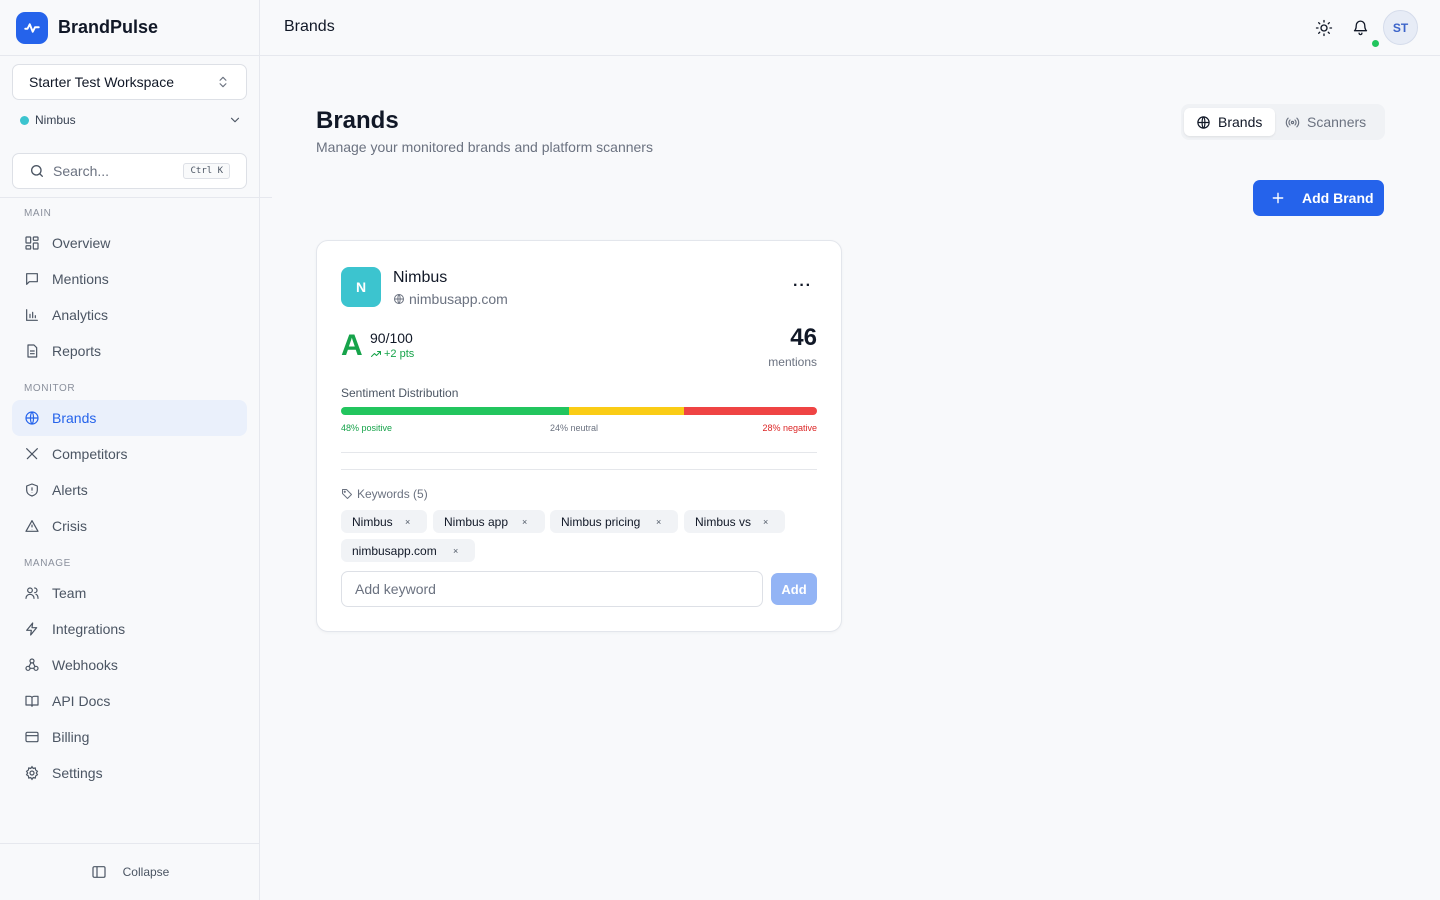  I want to click on sidebar-item-label: Competitors, so click(90, 454).